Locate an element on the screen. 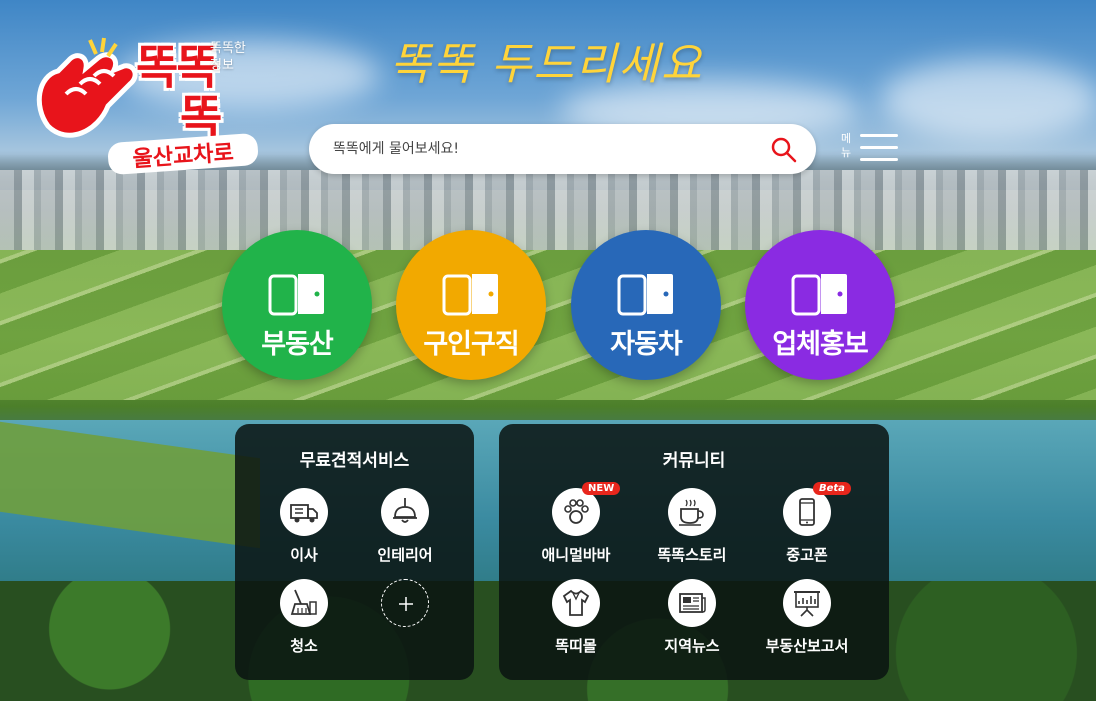 This screenshot has height=701, width=1096. shirt-icon is located at coordinates (576, 603).